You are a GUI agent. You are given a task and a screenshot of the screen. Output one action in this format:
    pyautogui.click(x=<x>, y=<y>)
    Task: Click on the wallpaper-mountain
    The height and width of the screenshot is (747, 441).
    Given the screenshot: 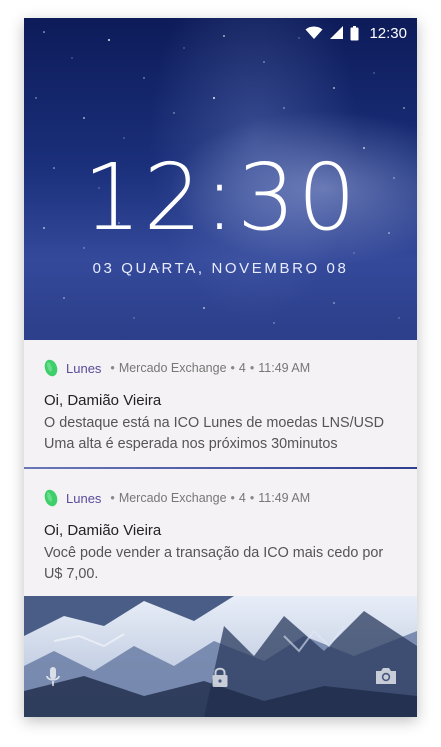 What is the action you would take?
    pyautogui.click(x=220, y=656)
    